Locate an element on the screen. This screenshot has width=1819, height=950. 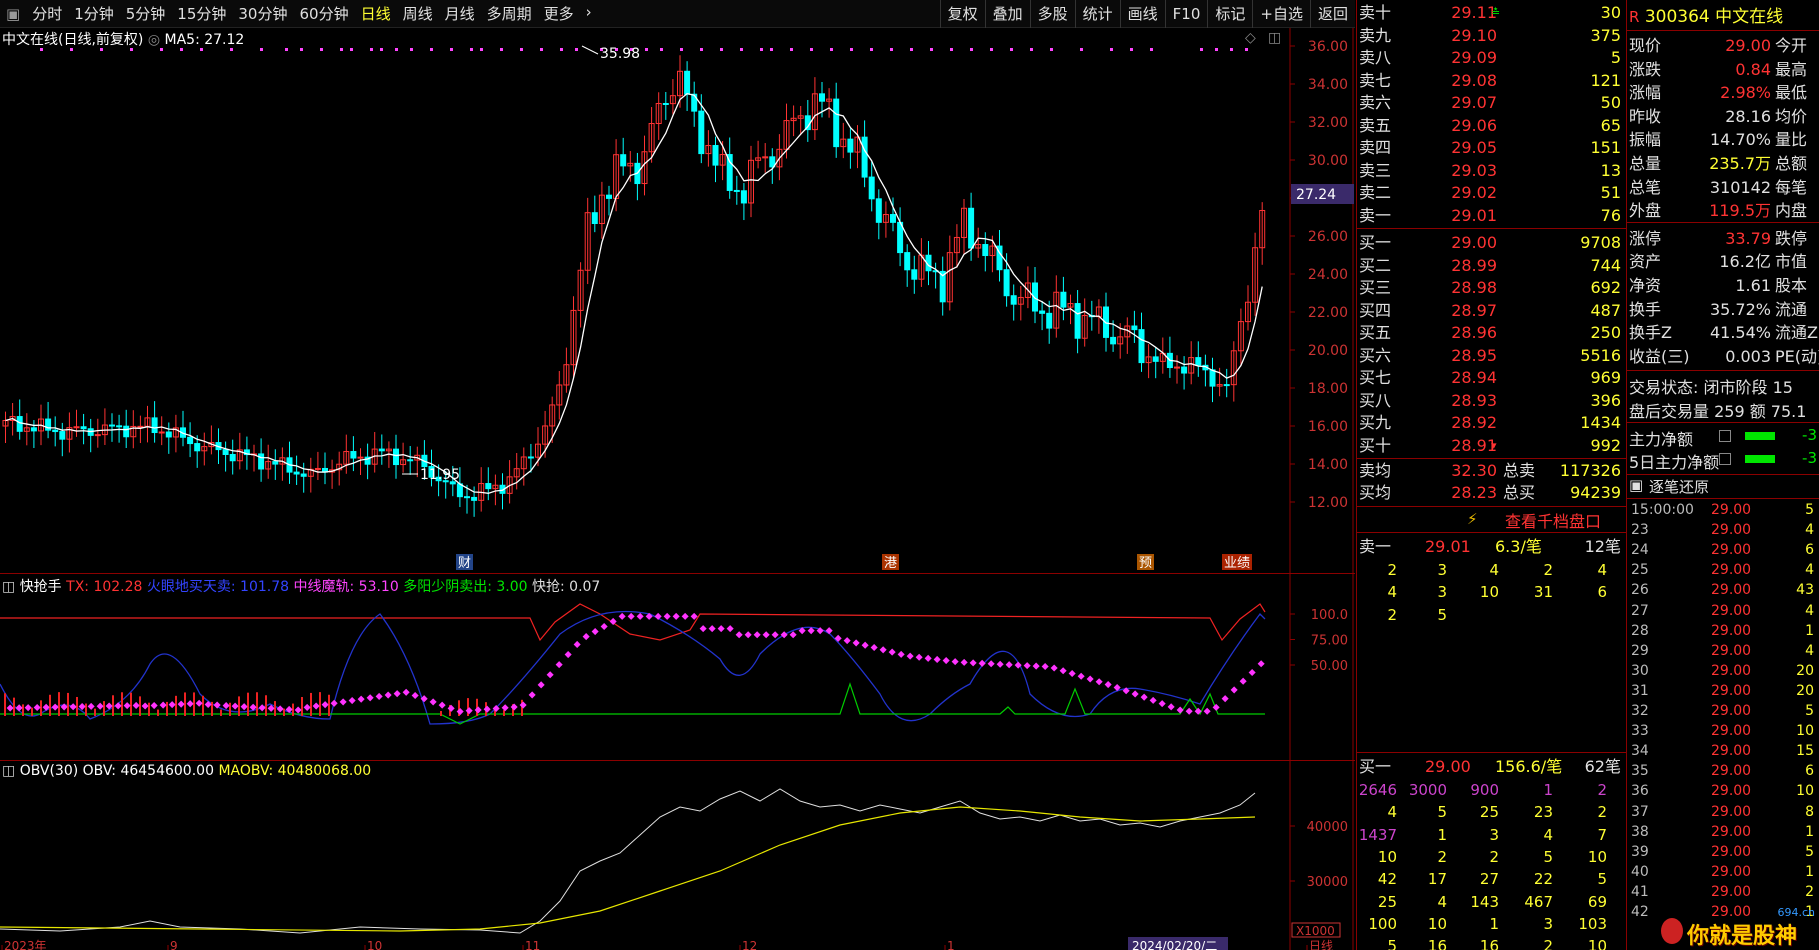
period-tab: 1分钟 is located at coordinates (94, 13).